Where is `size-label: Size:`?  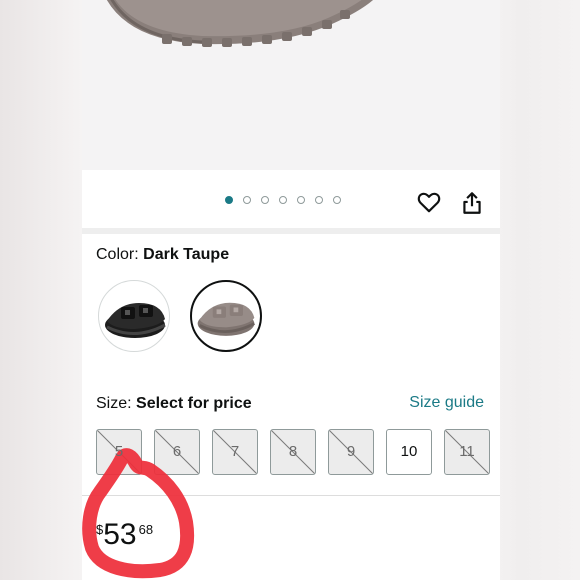
size-label: Size: is located at coordinates (114, 403).